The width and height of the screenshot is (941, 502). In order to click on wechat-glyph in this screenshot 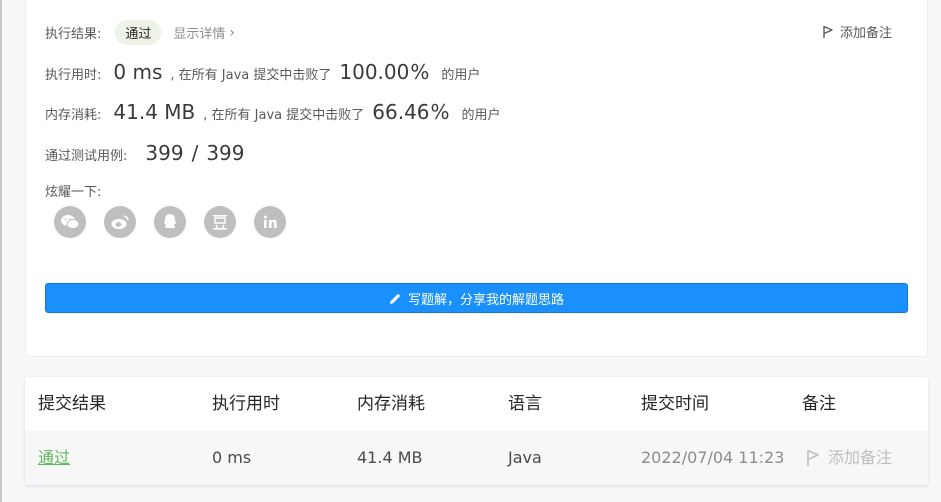, I will do `click(70, 222)`.